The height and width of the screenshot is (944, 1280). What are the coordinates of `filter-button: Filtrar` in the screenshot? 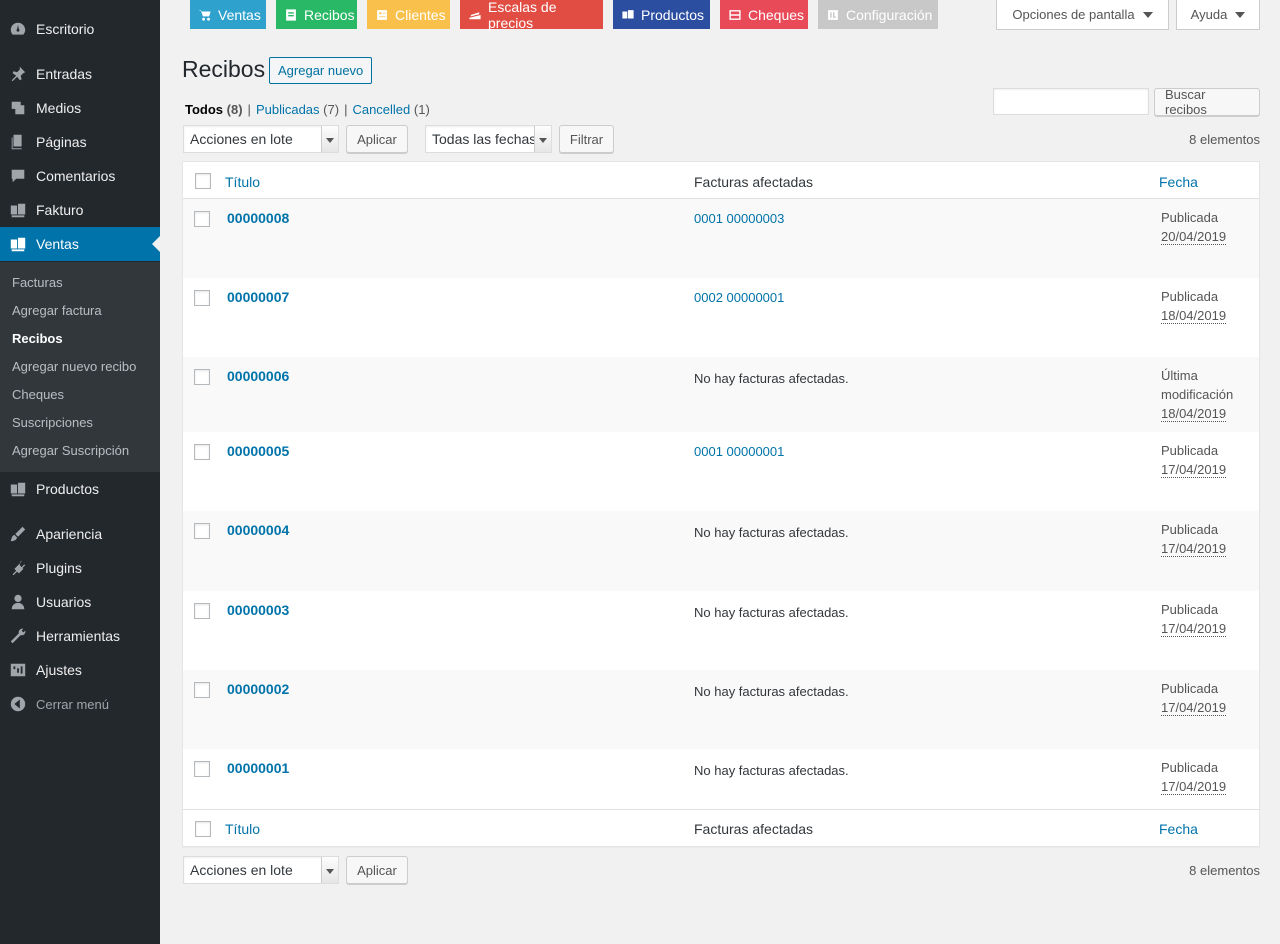 It's located at (586, 139).